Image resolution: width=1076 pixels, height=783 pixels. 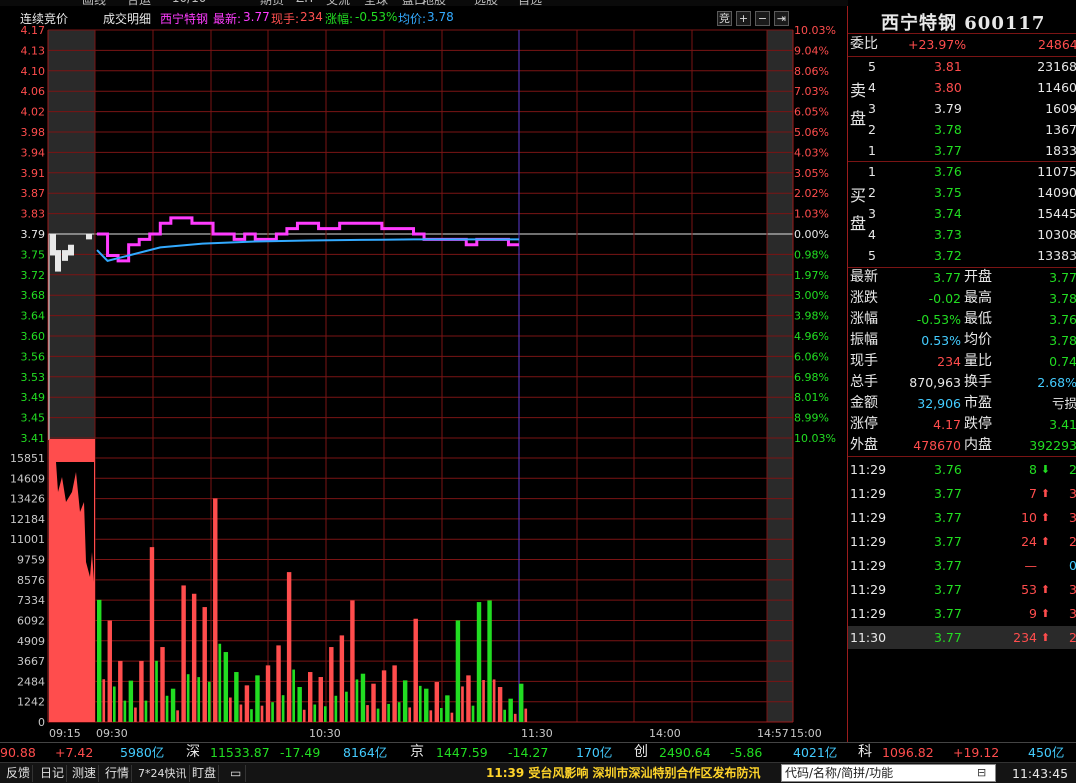 What do you see at coordinates (962, 382) in the screenshot?
I see `stat-row: 总手 870,963 换手 2.68%` at bounding box center [962, 382].